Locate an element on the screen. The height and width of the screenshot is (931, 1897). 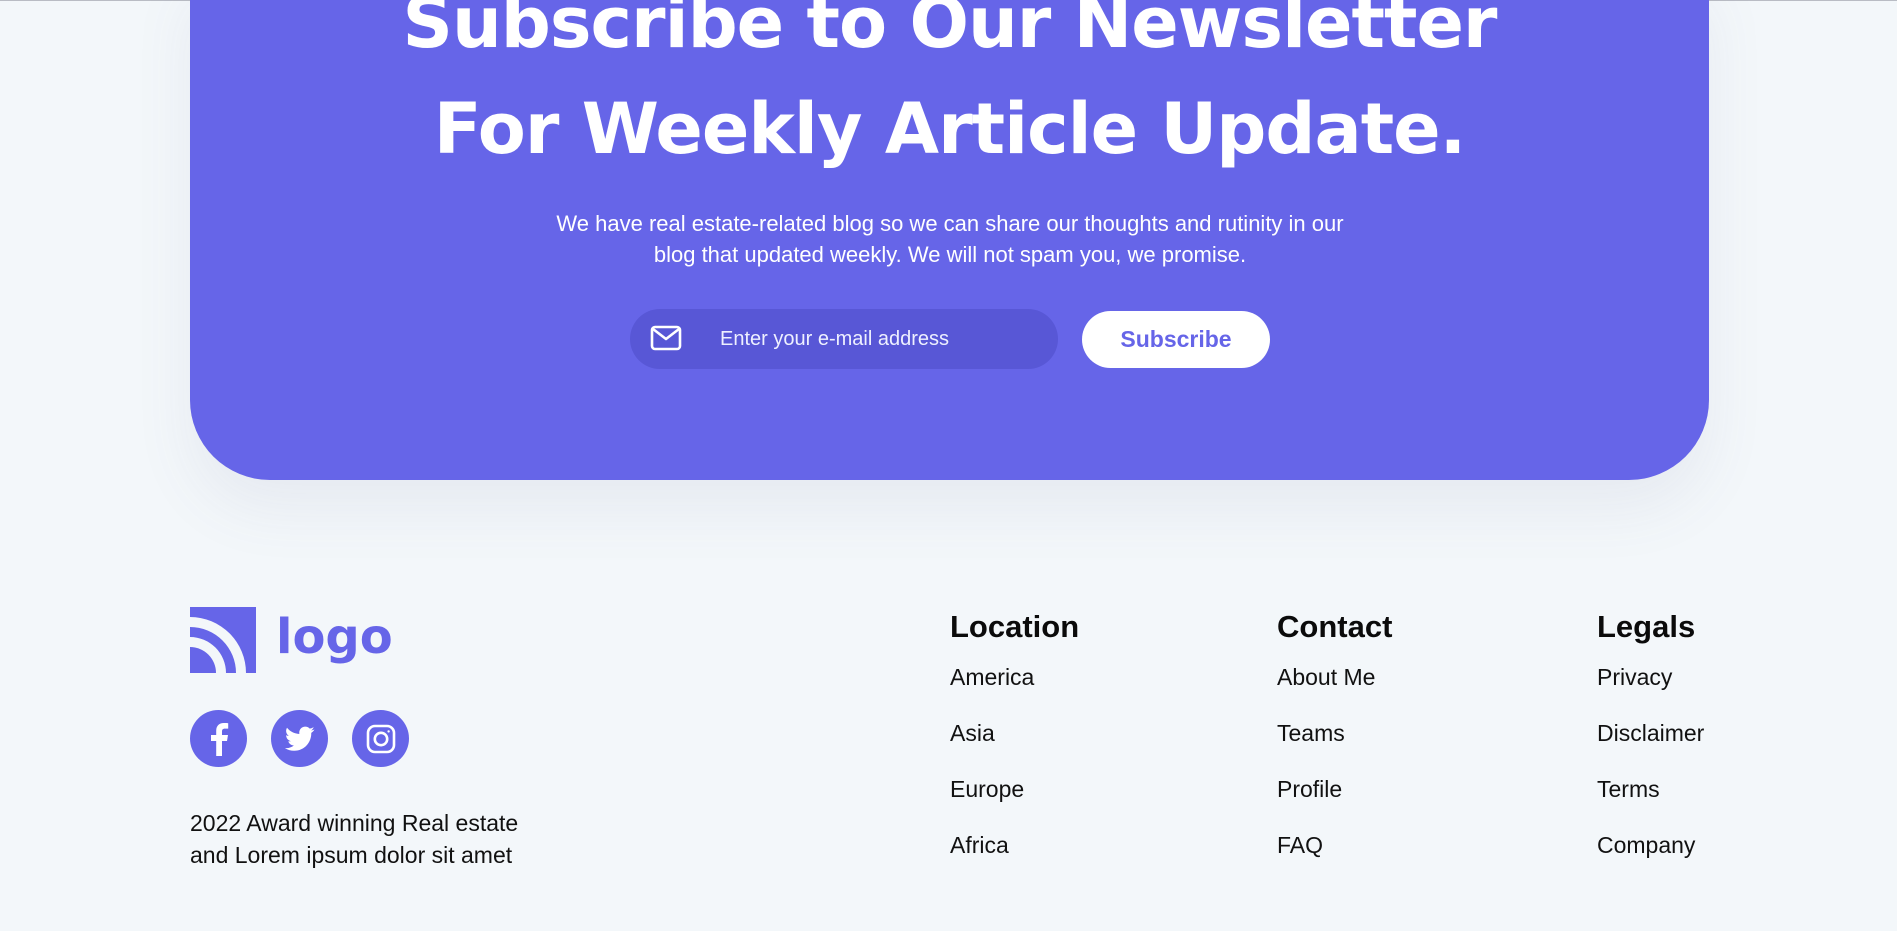
instagram-icon is located at coordinates (380, 738).